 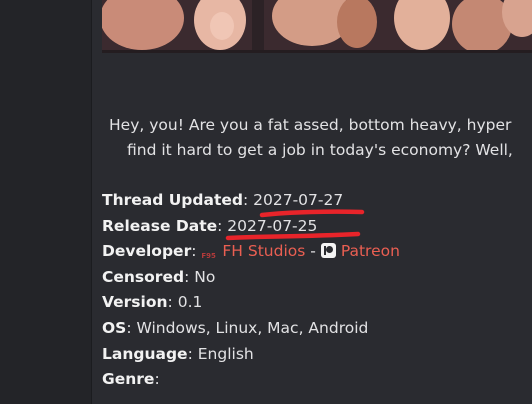 What do you see at coordinates (145, 353) in the screenshot?
I see `language-label: Language` at bounding box center [145, 353].